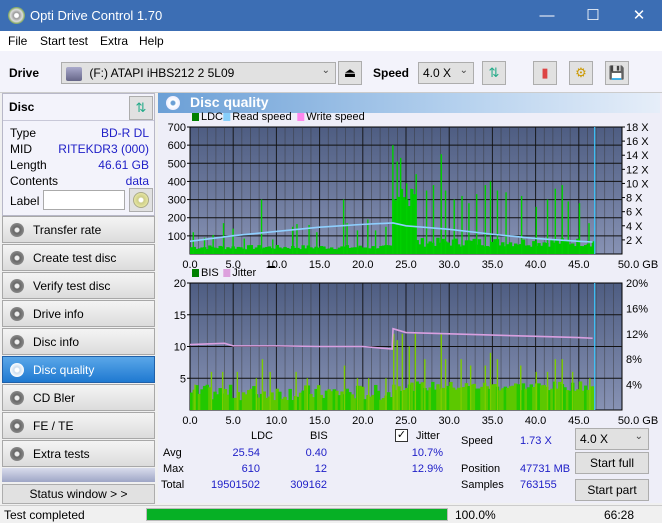 Image resolution: width=662 pixels, height=523 pixels. What do you see at coordinates (637, 128) in the screenshot?
I see `y2-tick-label: 18 X` at bounding box center [637, 128].